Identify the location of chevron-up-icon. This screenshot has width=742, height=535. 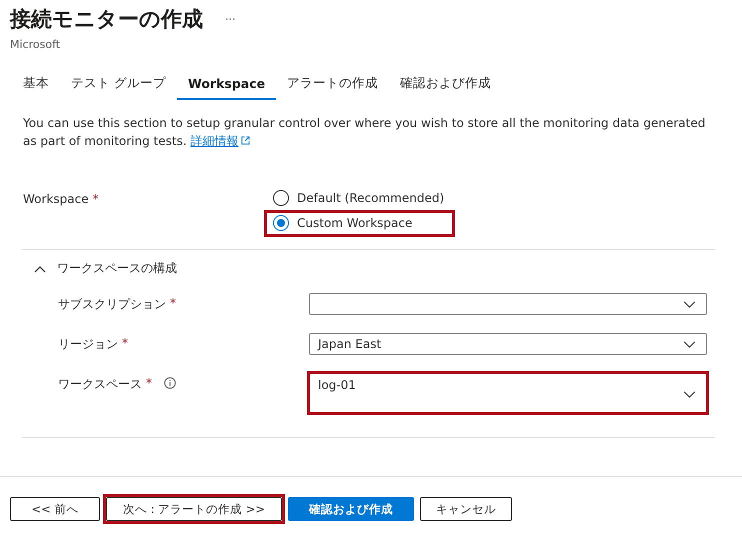
(40, 268).